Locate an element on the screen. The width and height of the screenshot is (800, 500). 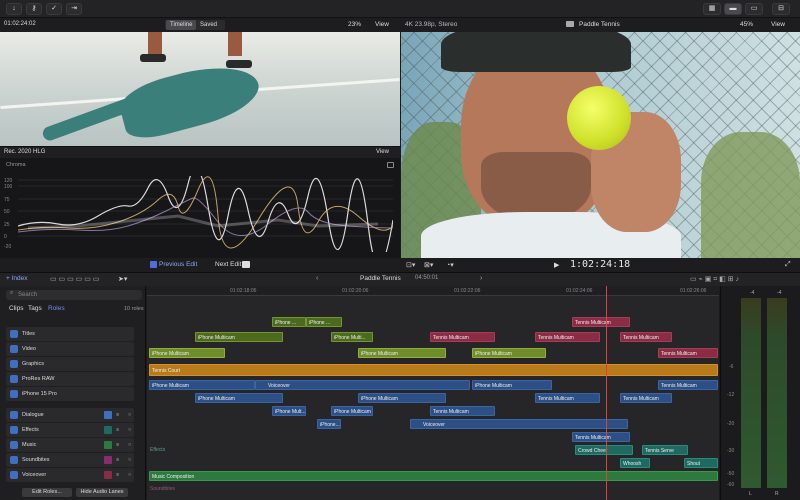
role-music: Music ≡ ○ is located at coordinates (70, 445).